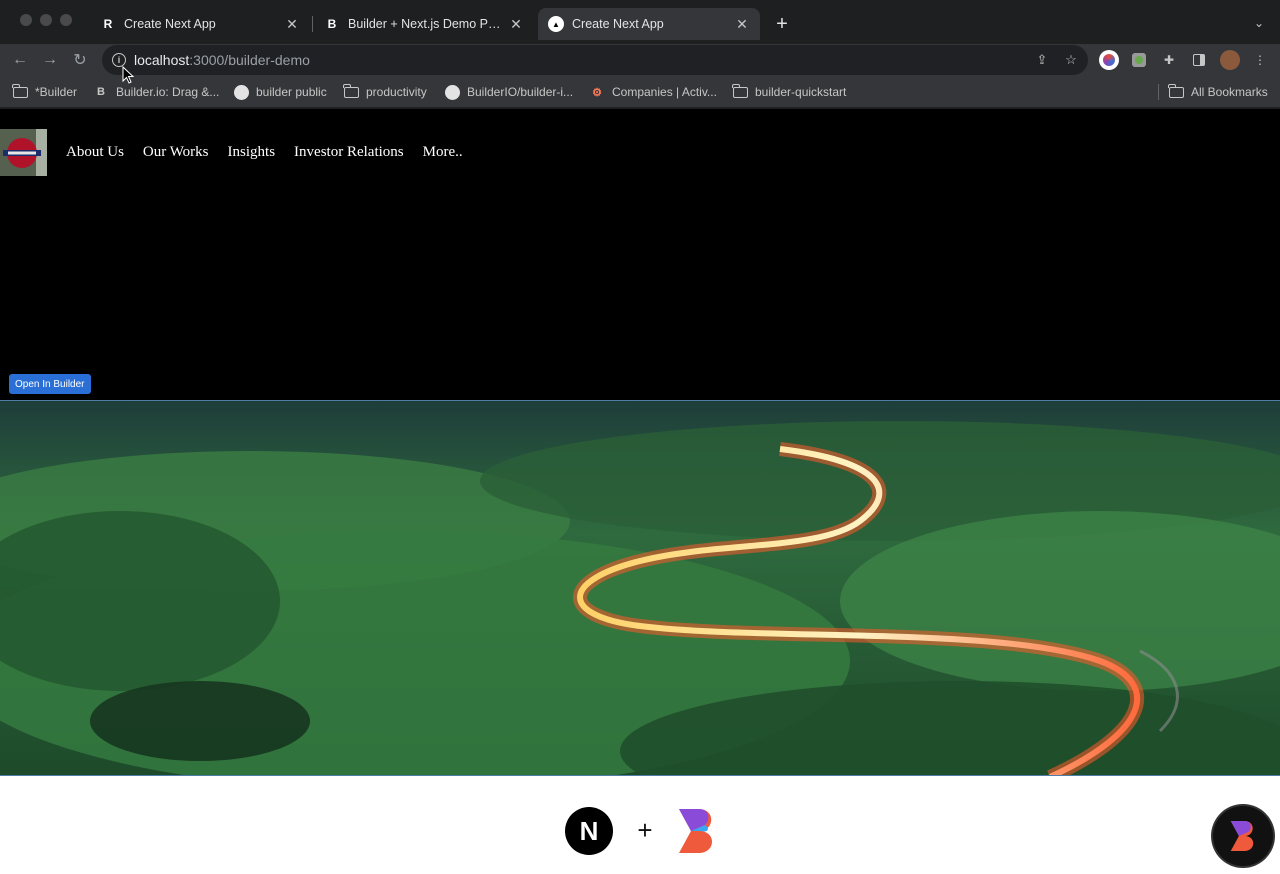 Image resolution: width=1280 pixels, height=874 pixels. I want to click on tab-builder-demo: B Builder + Next.js Demo Page | ✕, so click(424, 24).